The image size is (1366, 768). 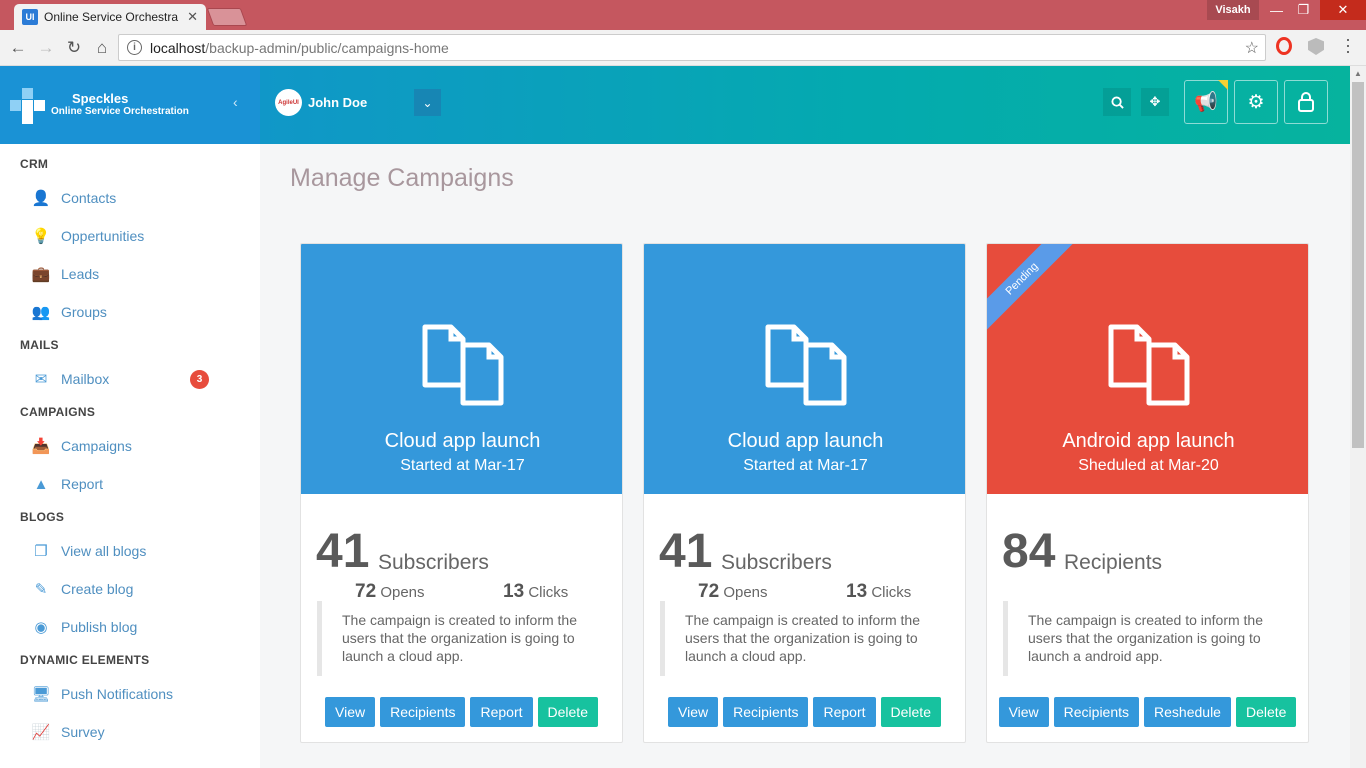 What do you see at coordinates (83, 732) in the screenshot?
I see `sidebar-item-label: Survey` at bounding box center [83, 732].